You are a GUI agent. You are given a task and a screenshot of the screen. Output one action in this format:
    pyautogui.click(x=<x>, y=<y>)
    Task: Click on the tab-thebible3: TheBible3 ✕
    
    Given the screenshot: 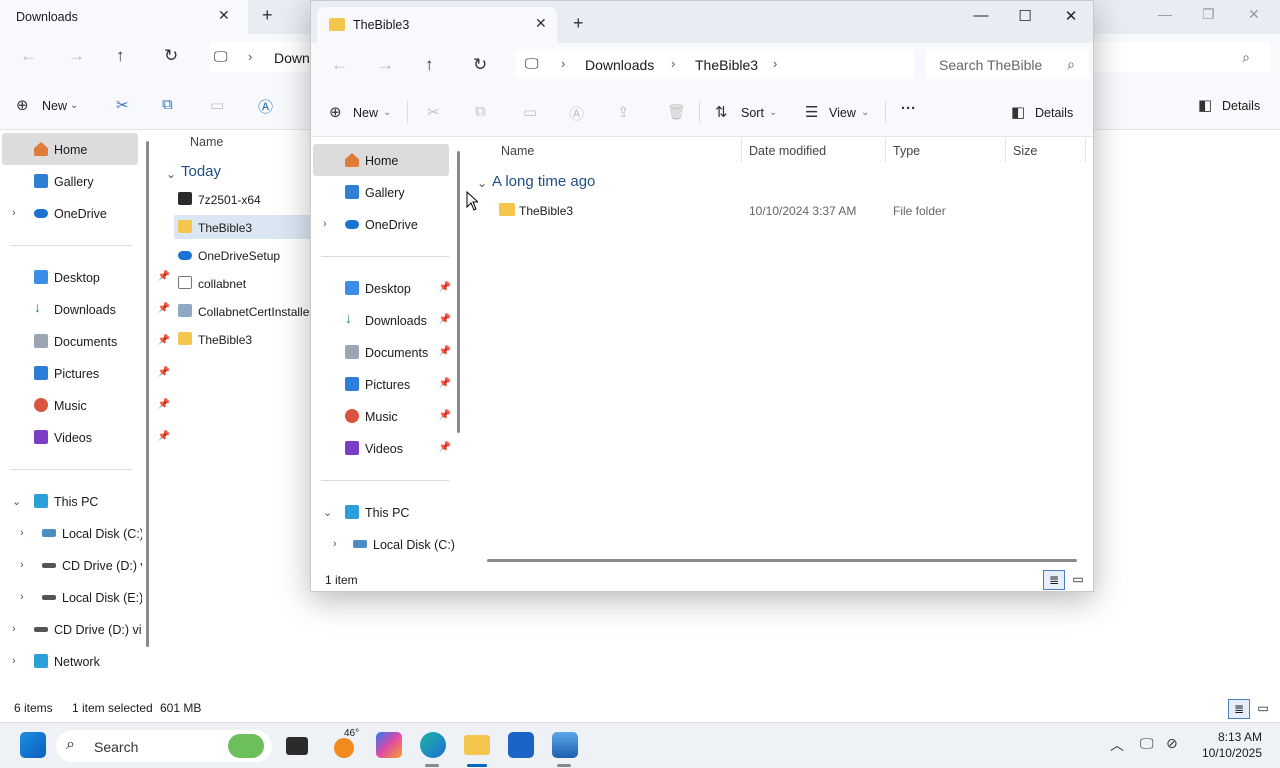 What is the action you would take?
    pyautogui.click(x=437, y=25)
    